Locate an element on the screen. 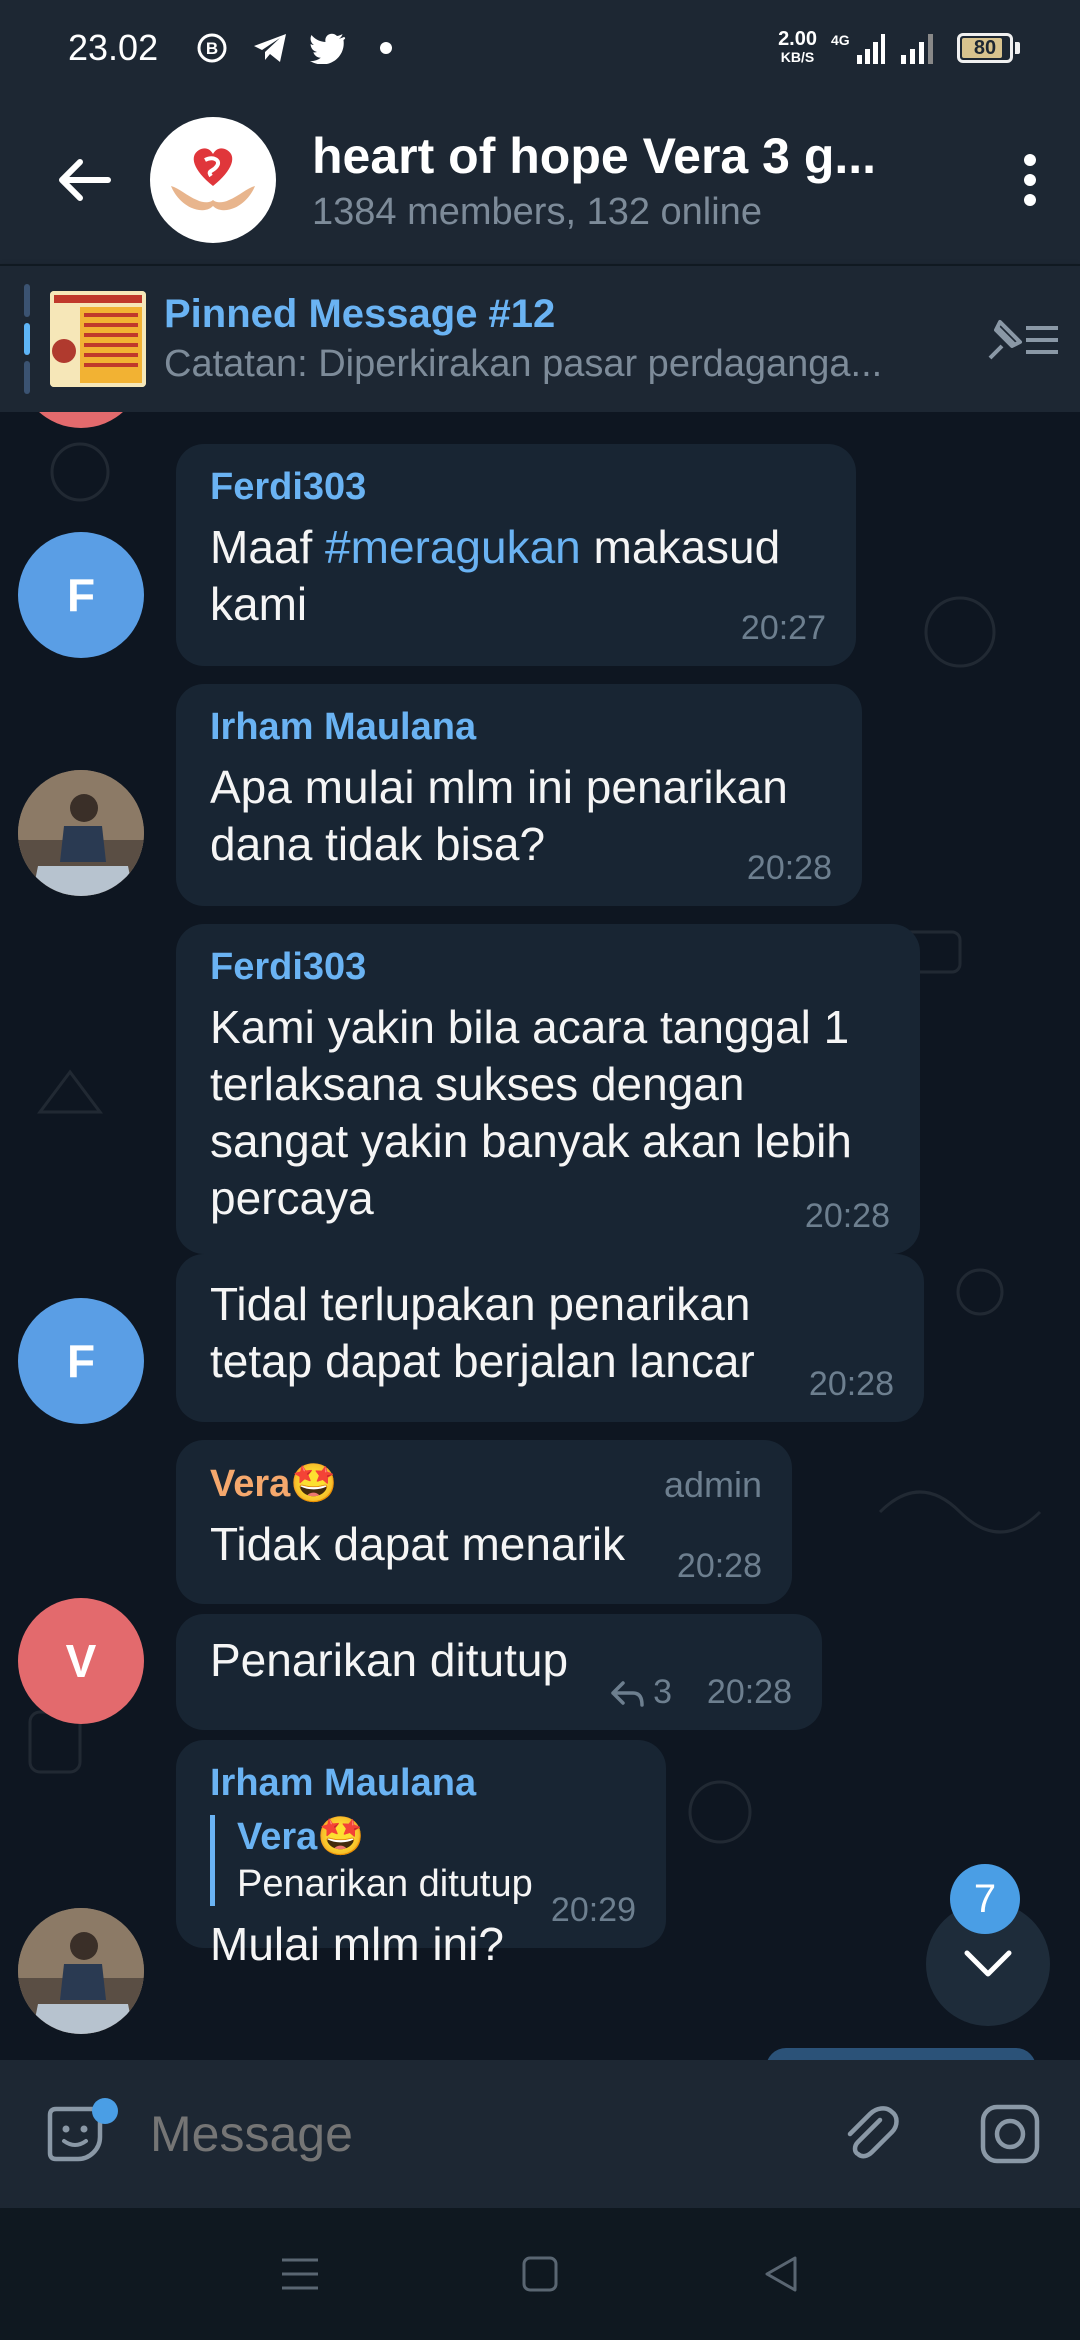 The height and width of the screenshot is (2340, 1080). net-speed-unit: KB/S is located at coordinates (797, 57).